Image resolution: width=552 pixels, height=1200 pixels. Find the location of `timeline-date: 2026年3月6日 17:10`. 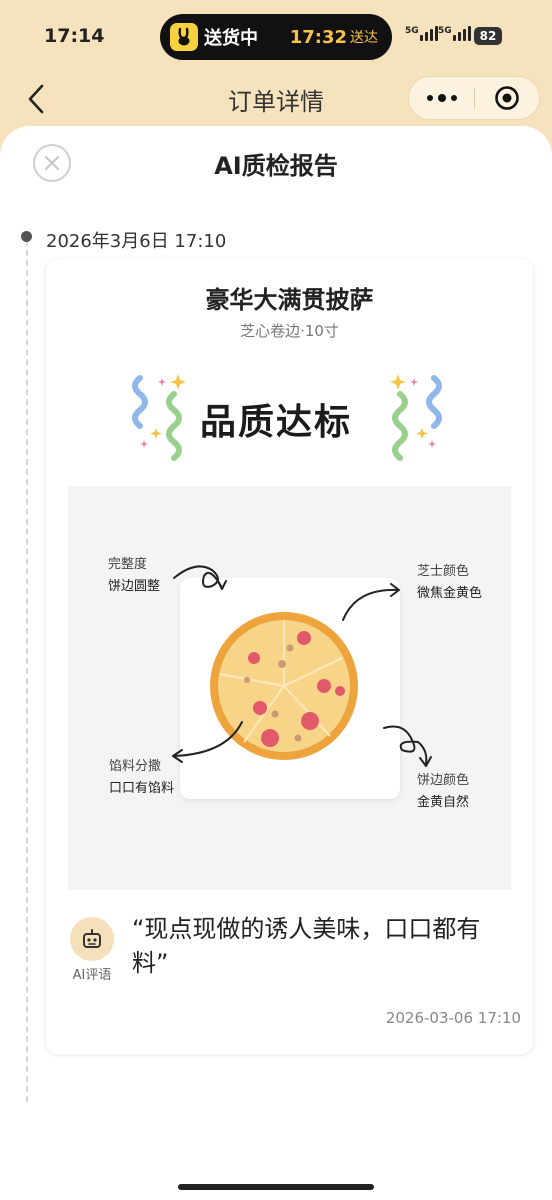

timeline-date: 2026年3月6日 17:10 is located at coordinates (136, 241).